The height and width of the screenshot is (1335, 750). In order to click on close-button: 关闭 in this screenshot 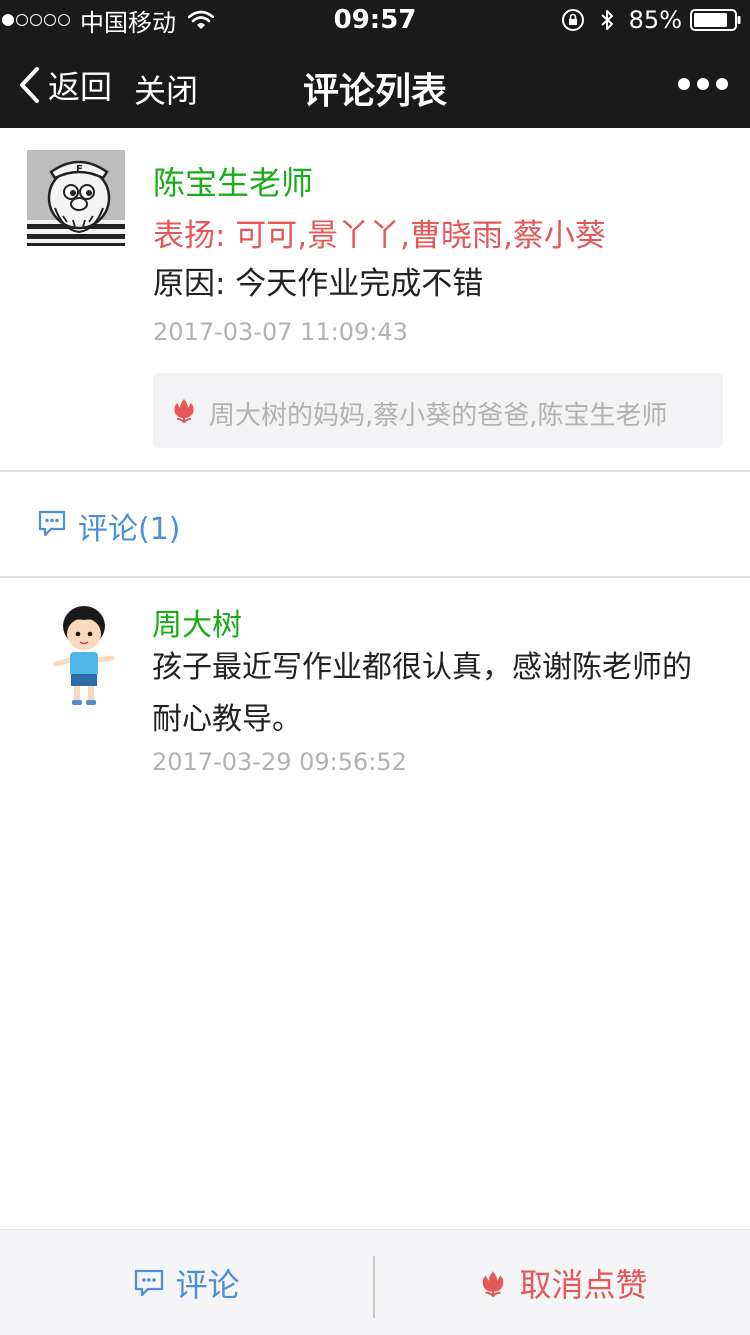, I will do `click(166, 89)`.